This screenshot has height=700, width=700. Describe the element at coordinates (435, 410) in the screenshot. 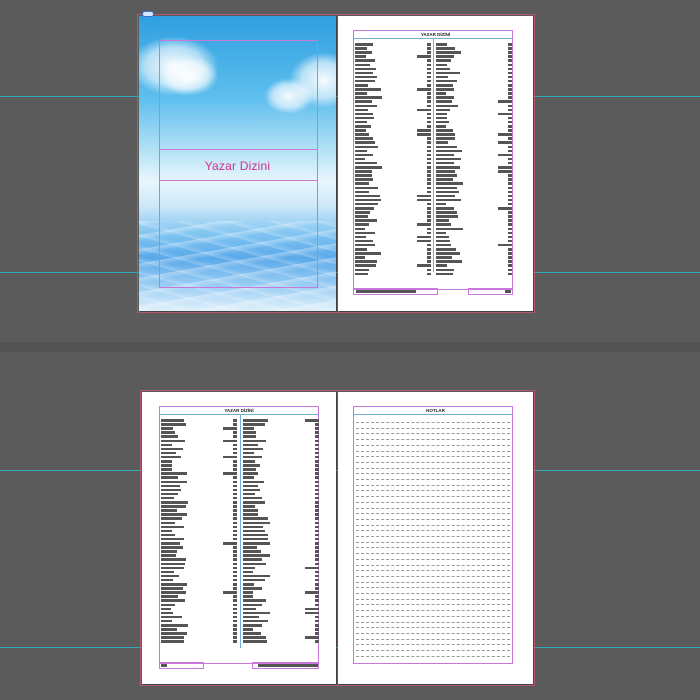

I see `notes-heading: NOTLAR` at that location.